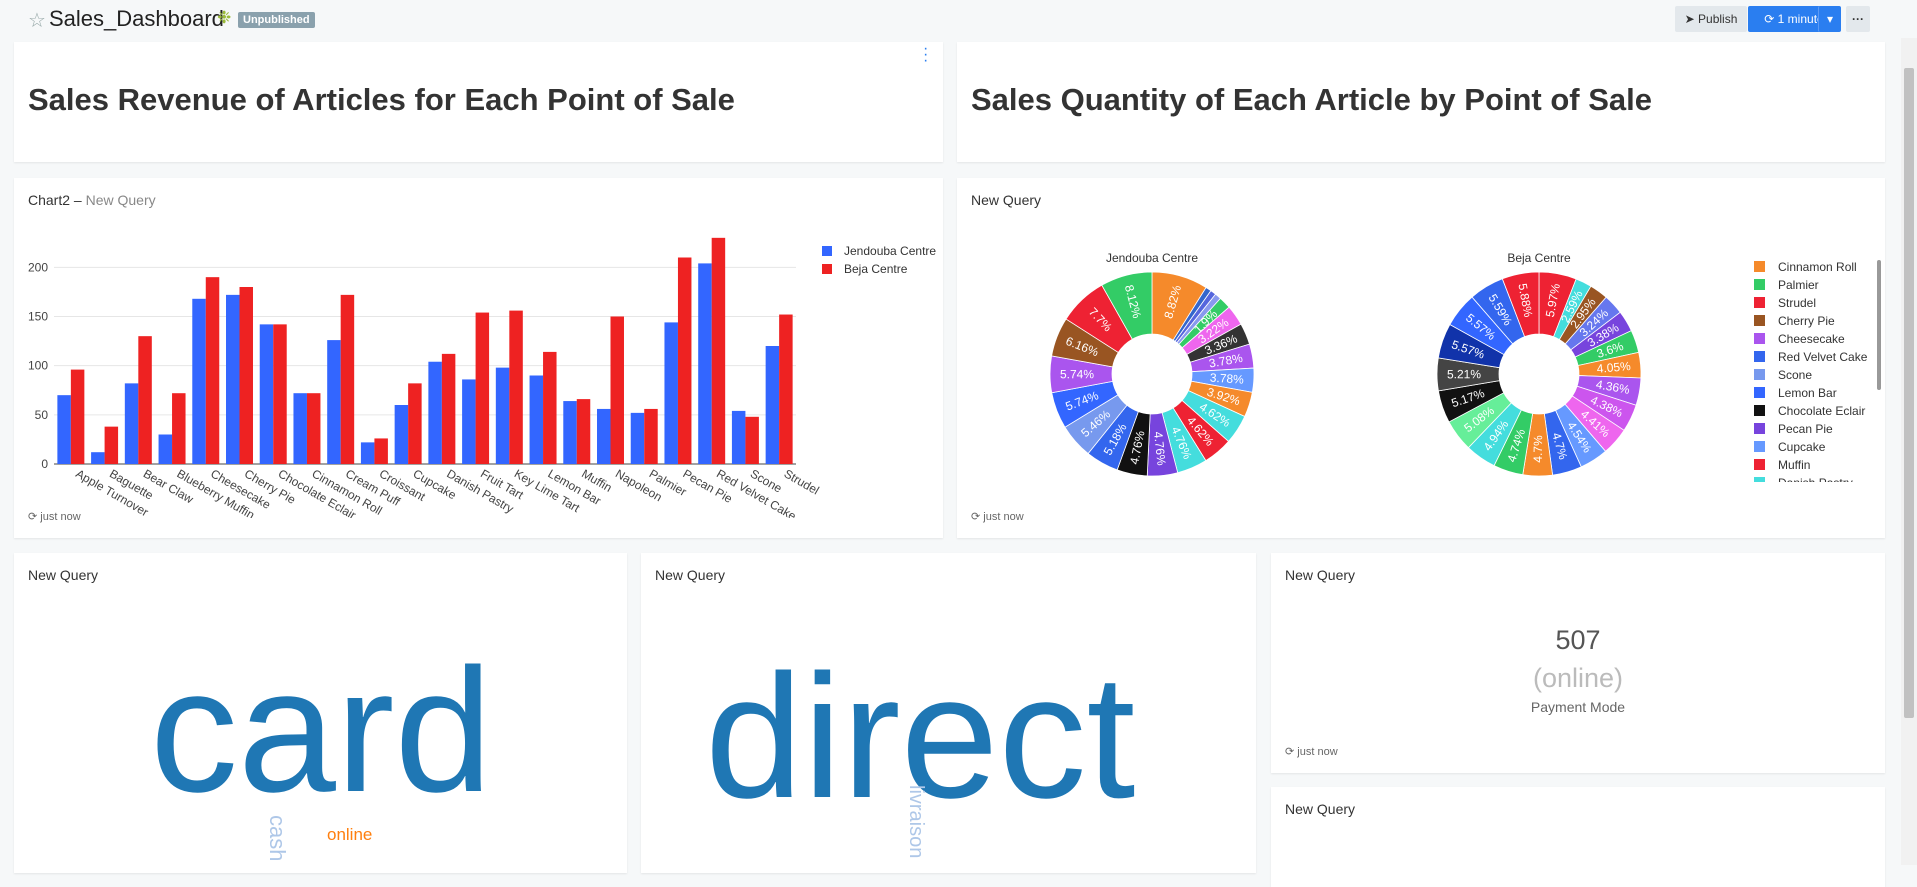  I want to click on legend-item: Cheesecake, so click(1799, 339).